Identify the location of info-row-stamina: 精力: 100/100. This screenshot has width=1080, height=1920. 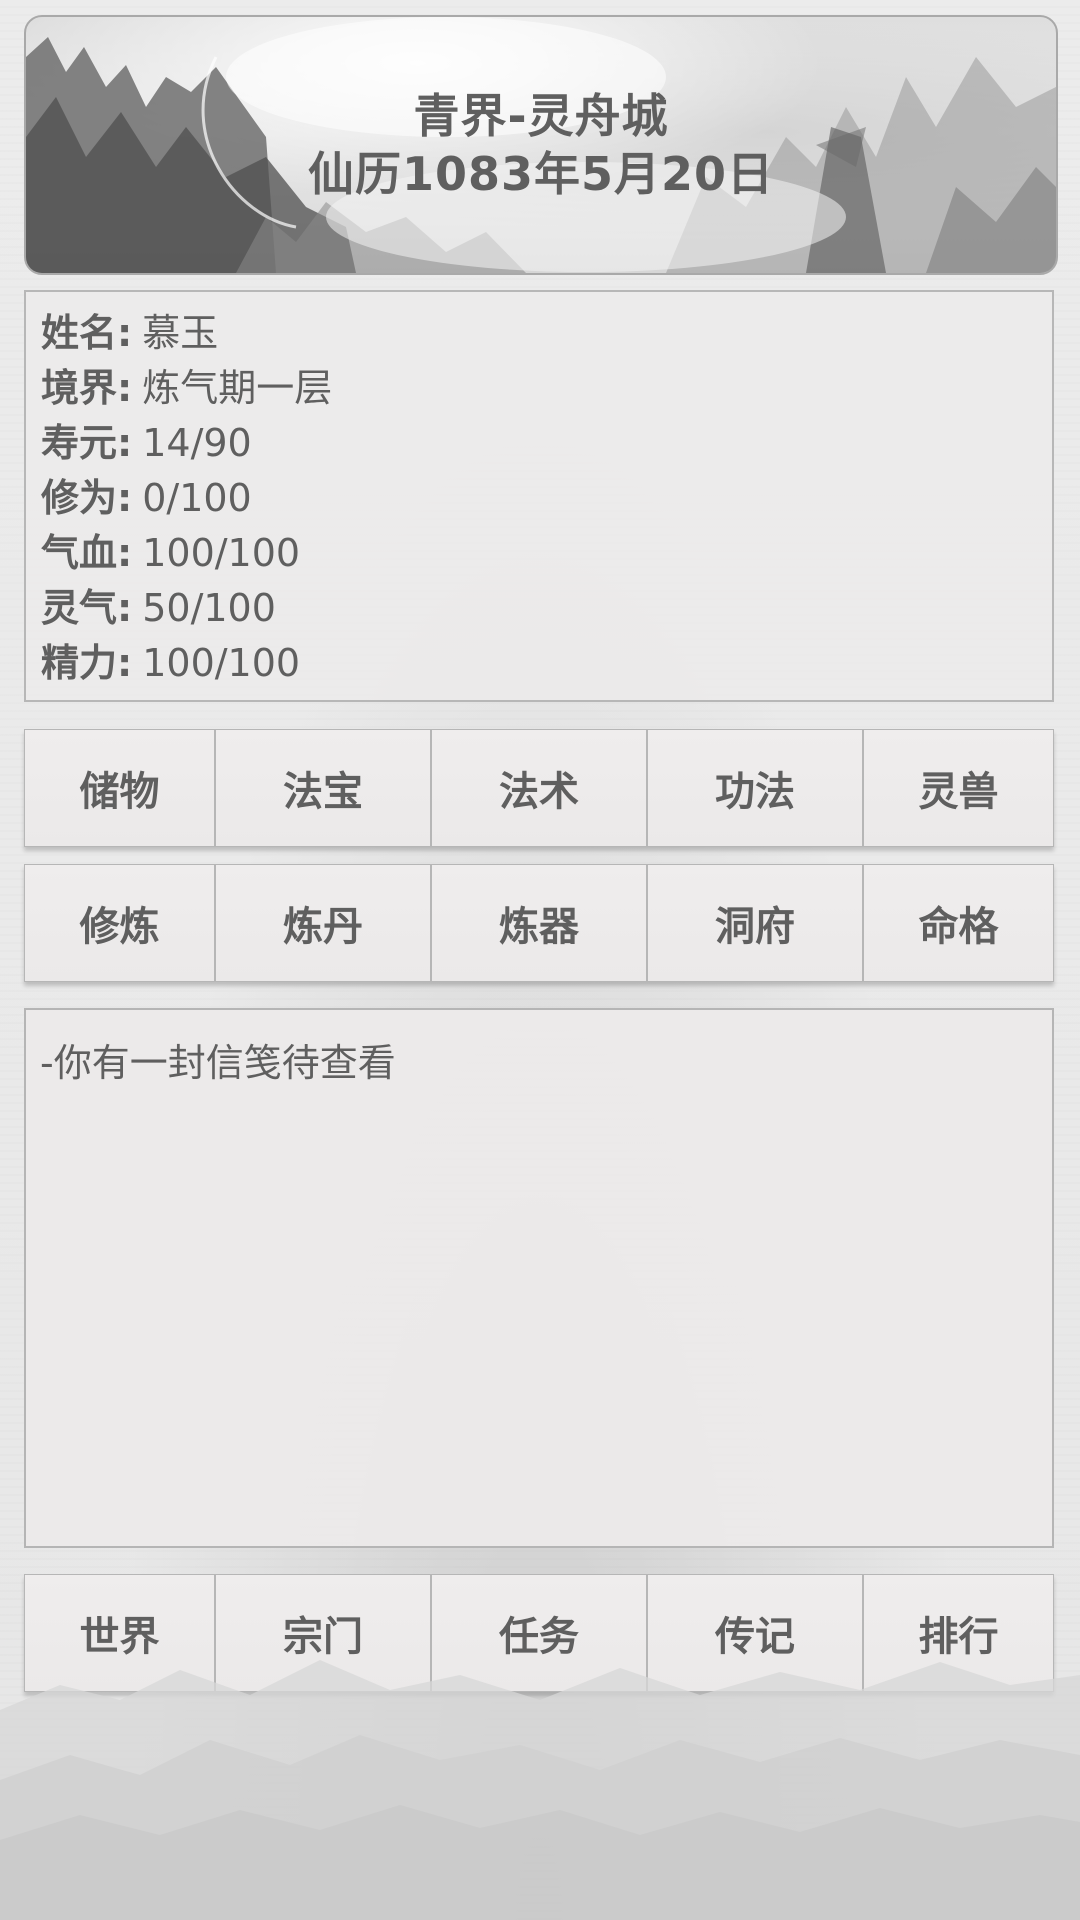
(170, 663).